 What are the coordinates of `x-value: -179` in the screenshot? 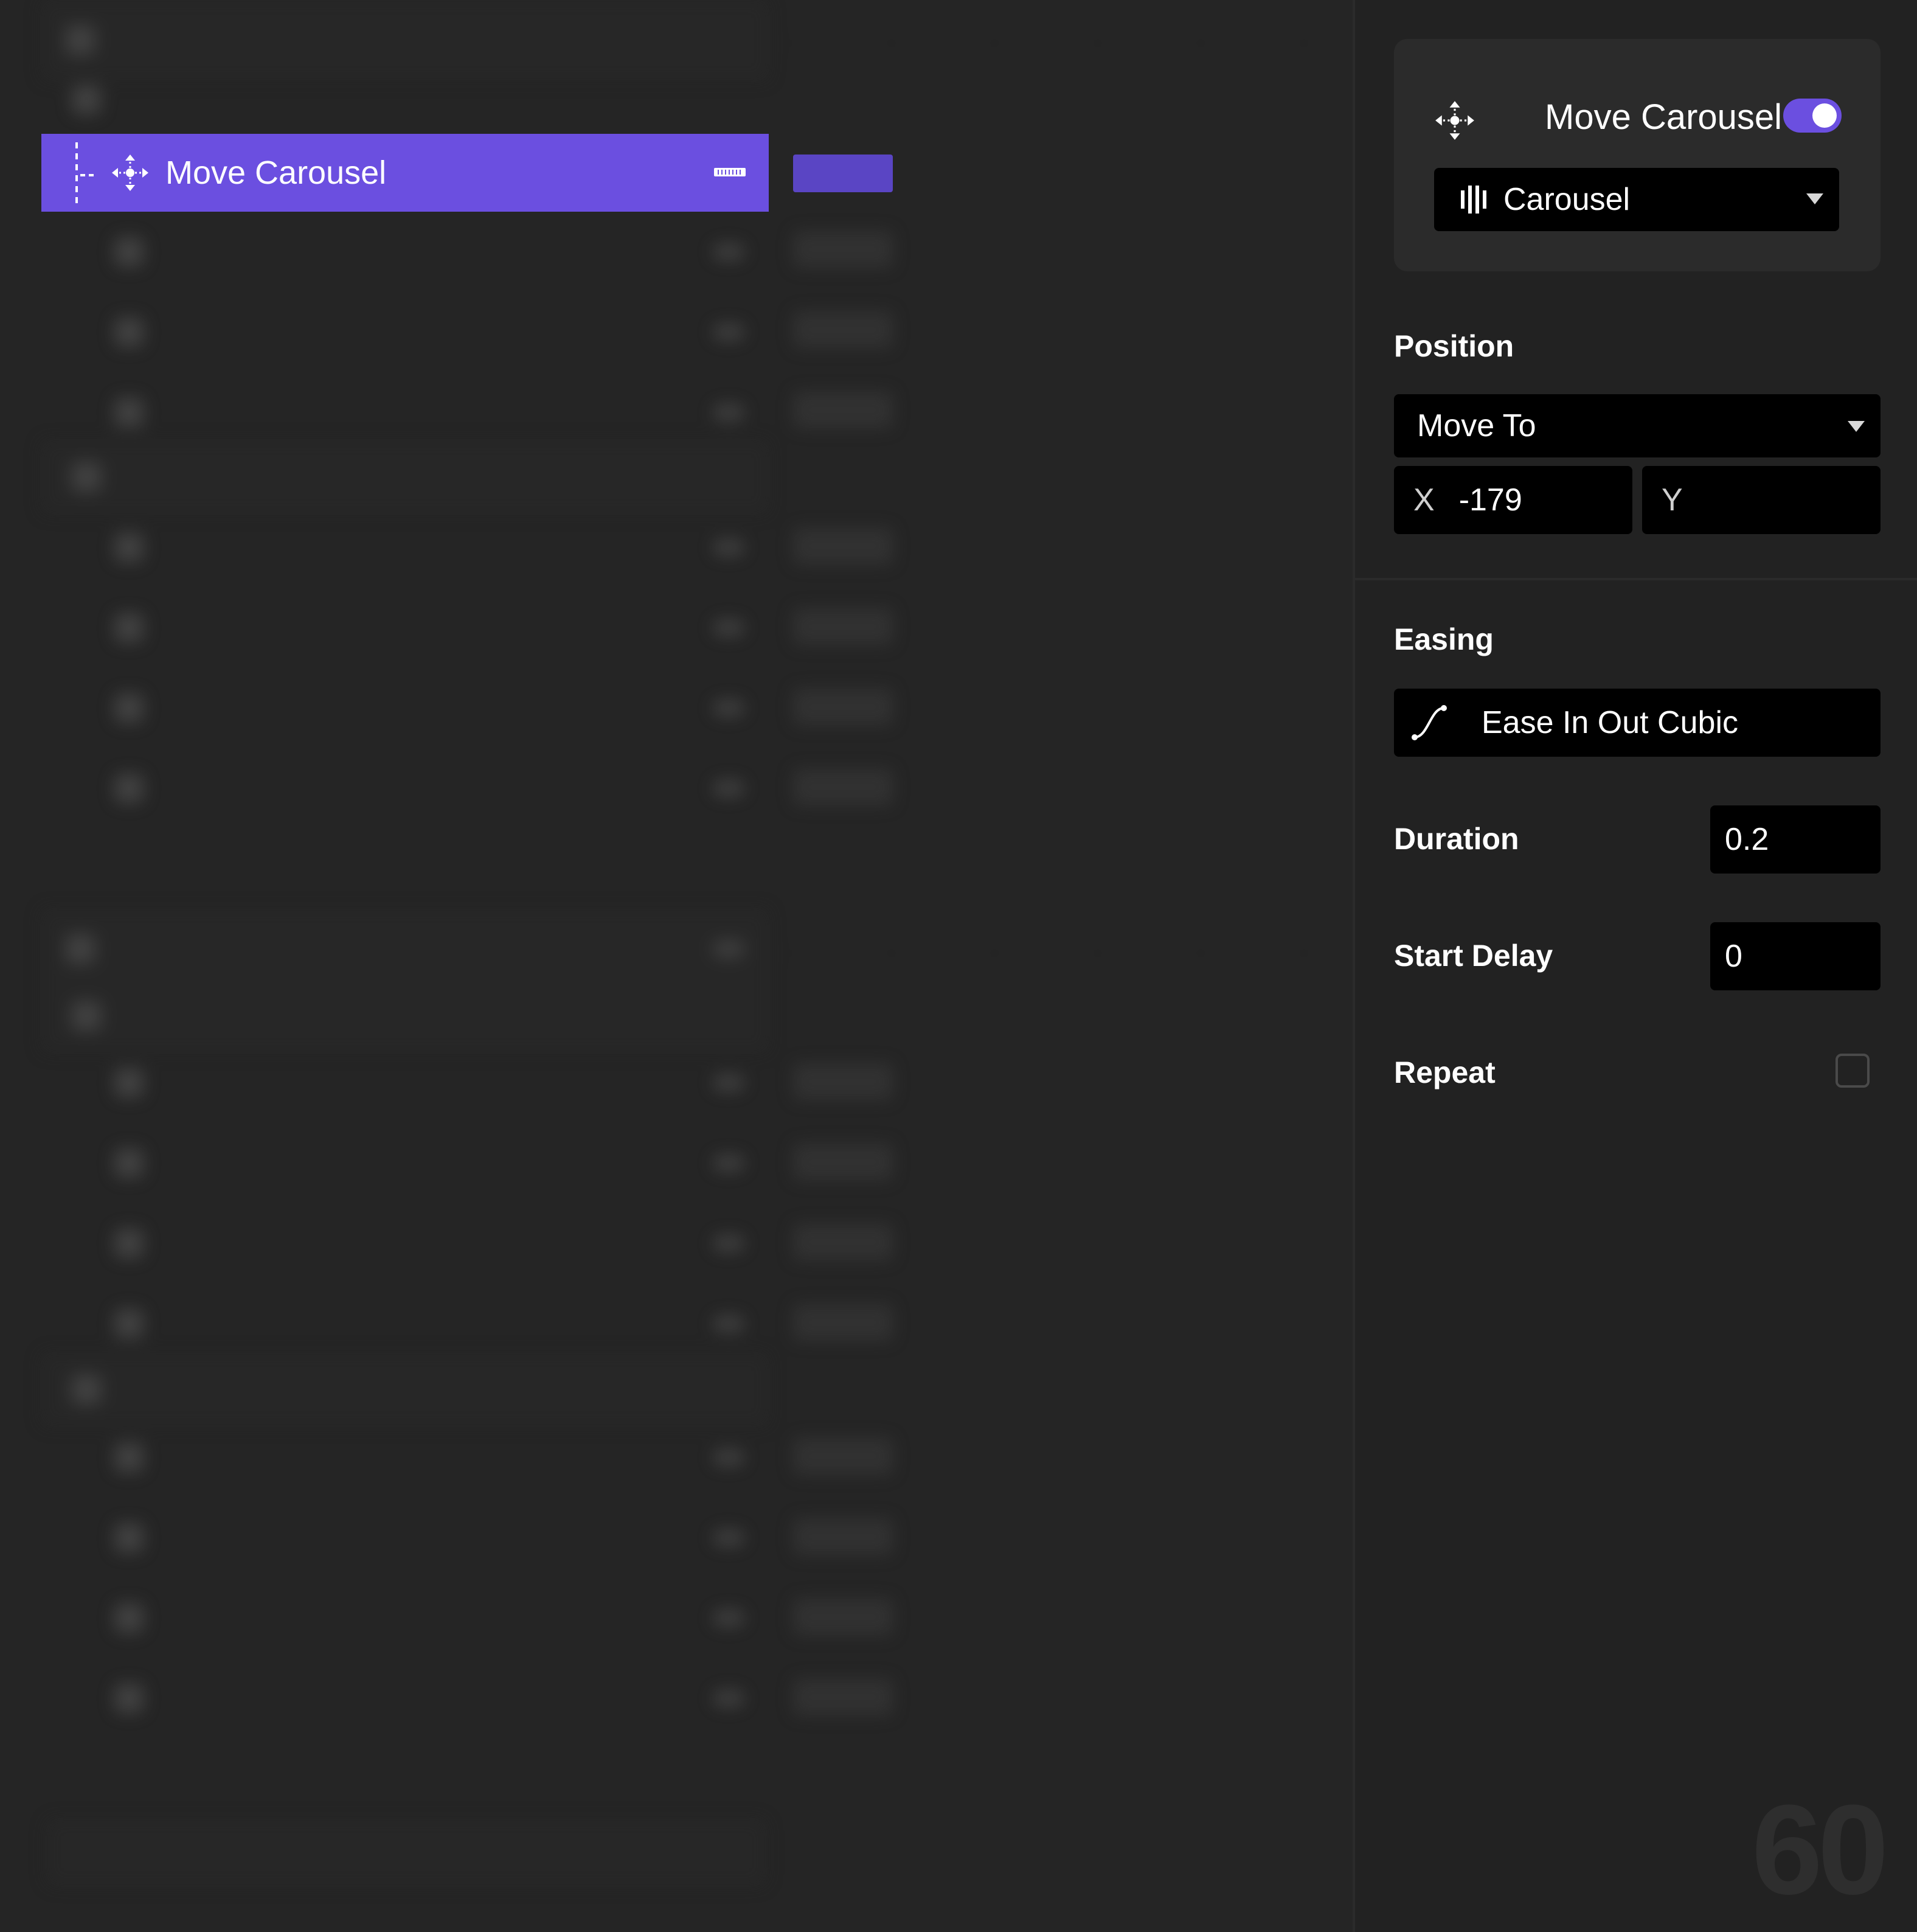 It's located at (1490, 500).